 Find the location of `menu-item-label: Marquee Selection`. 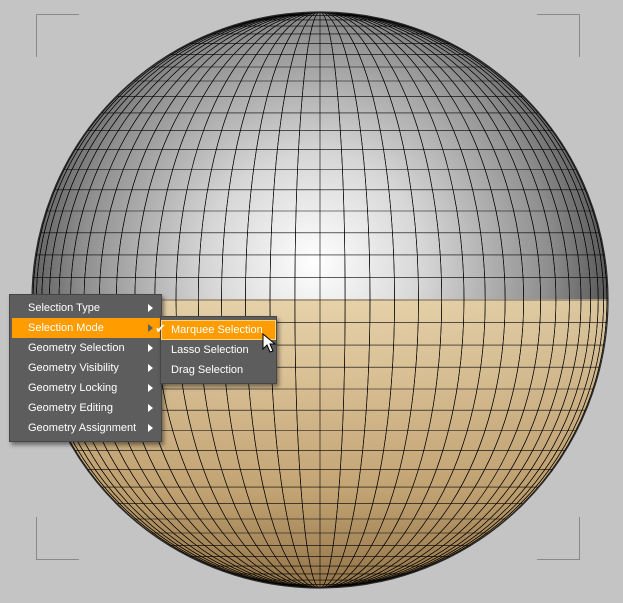

menu-item-label: Marquee Selection is located at coordinates (217, 330).